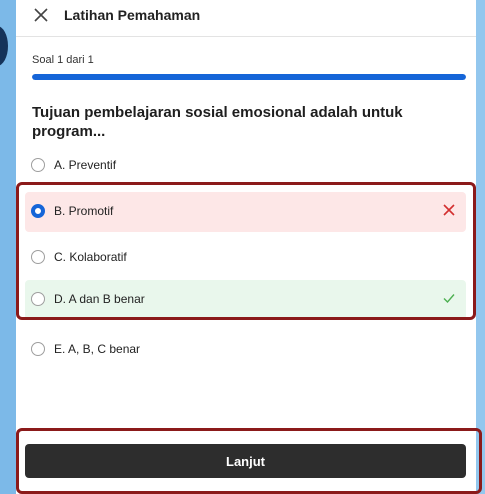 This screenshot has height=494, width=485. What do you see at coordinates (245, 461) in the screenshot?
I see `next-button: Lanjut` at bounding box center [245, 461].